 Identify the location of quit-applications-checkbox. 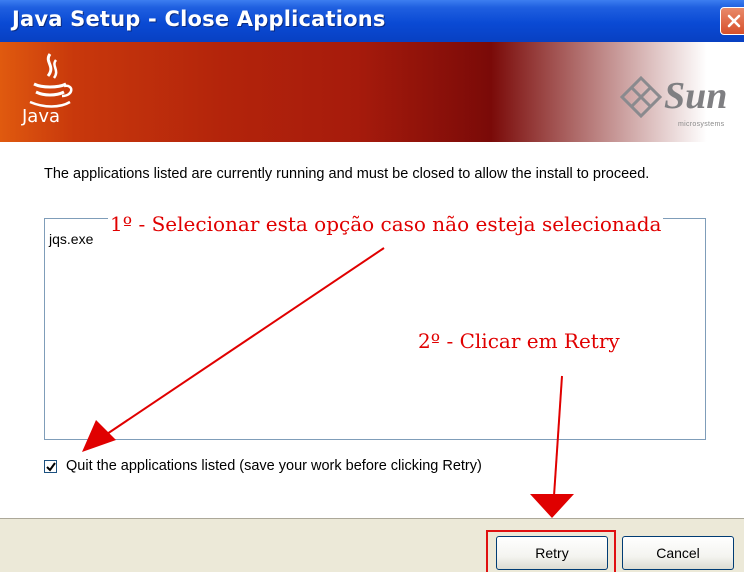
(50, 466).